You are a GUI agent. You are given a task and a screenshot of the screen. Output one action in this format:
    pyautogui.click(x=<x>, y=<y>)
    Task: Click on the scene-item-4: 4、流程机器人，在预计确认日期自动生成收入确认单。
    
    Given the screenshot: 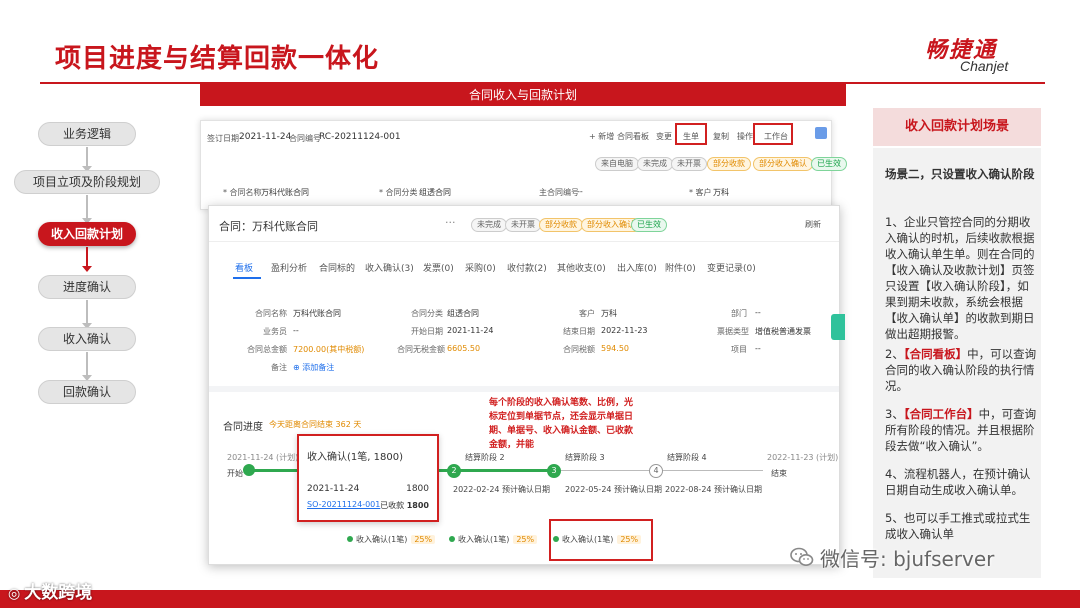 What is the action you would take?
    pyautogui.click(x=958, y=482)
    